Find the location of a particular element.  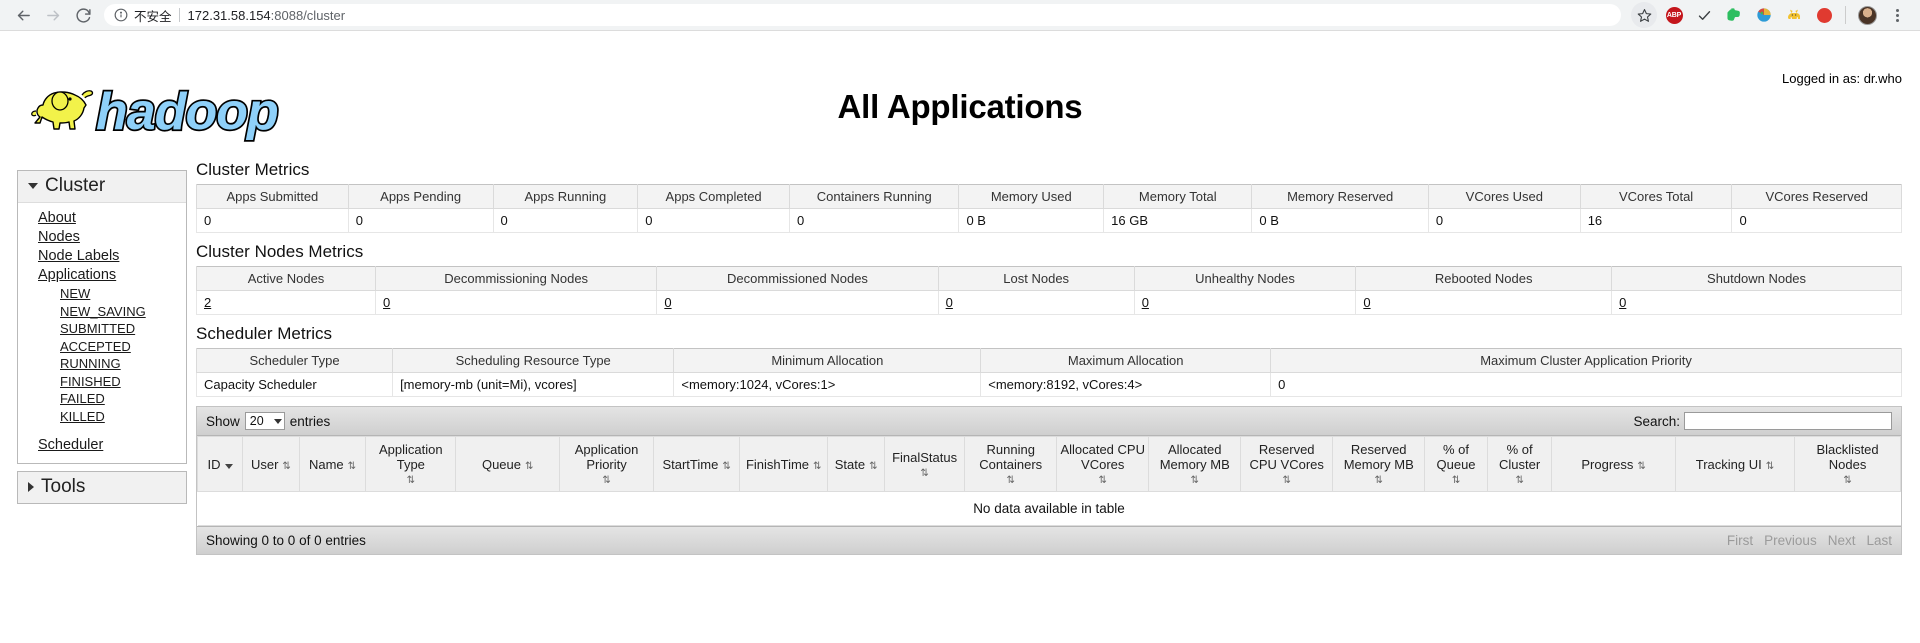

col-scheduling-resource-type: Scheduling Resource Type is located at coordinates (533, 360).